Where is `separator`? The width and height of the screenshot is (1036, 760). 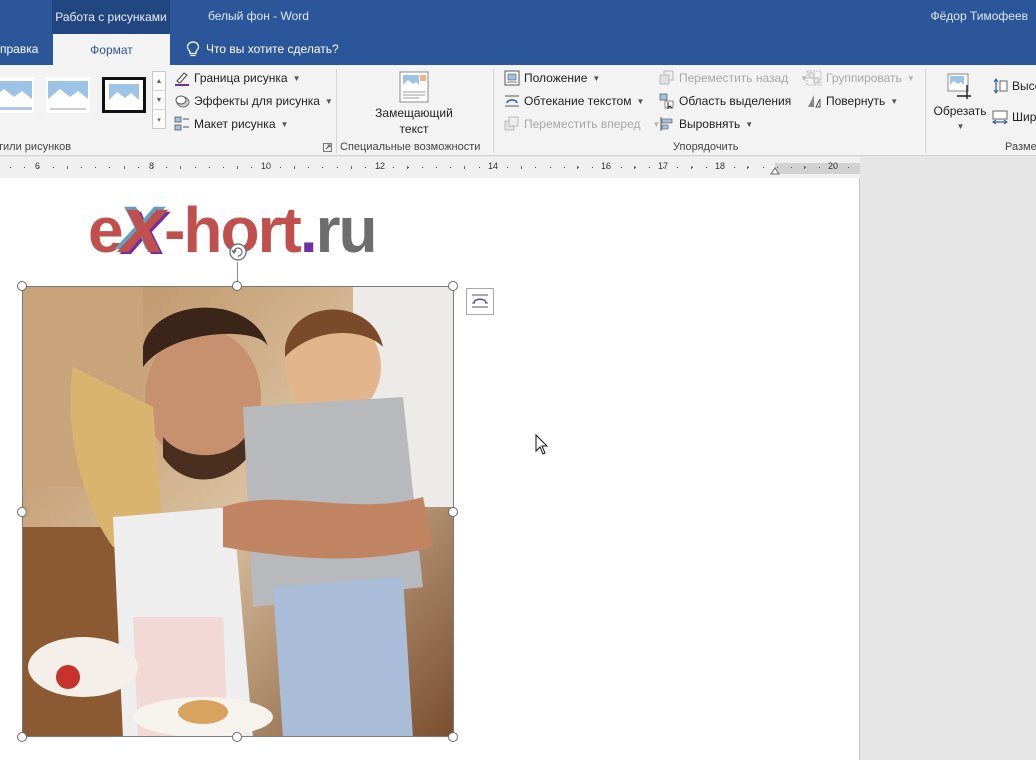
separator is located at coordinates (336, 111).